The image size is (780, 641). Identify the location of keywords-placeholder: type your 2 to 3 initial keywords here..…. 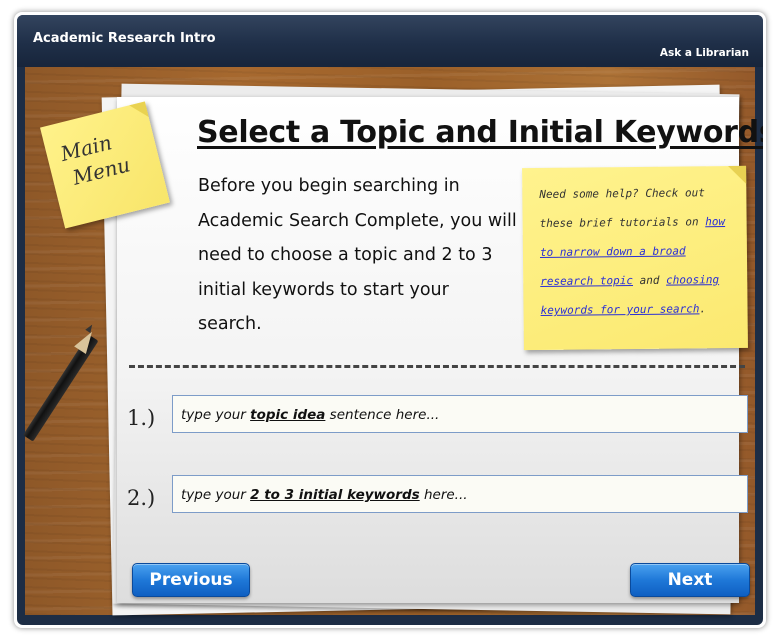
(324, 495).